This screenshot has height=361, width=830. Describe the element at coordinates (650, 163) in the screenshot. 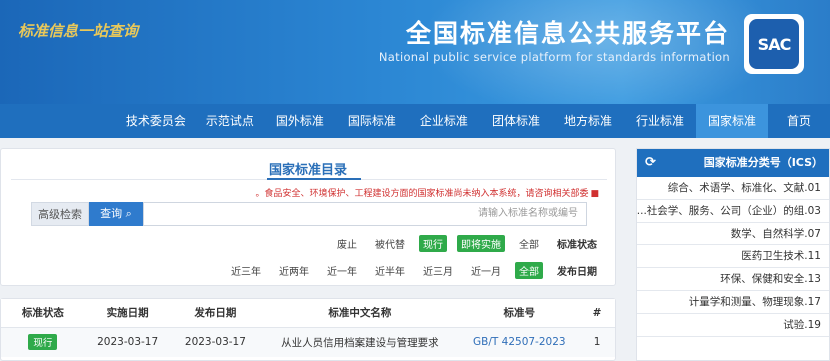

I see `refresh-icon: ⟳` at that location.